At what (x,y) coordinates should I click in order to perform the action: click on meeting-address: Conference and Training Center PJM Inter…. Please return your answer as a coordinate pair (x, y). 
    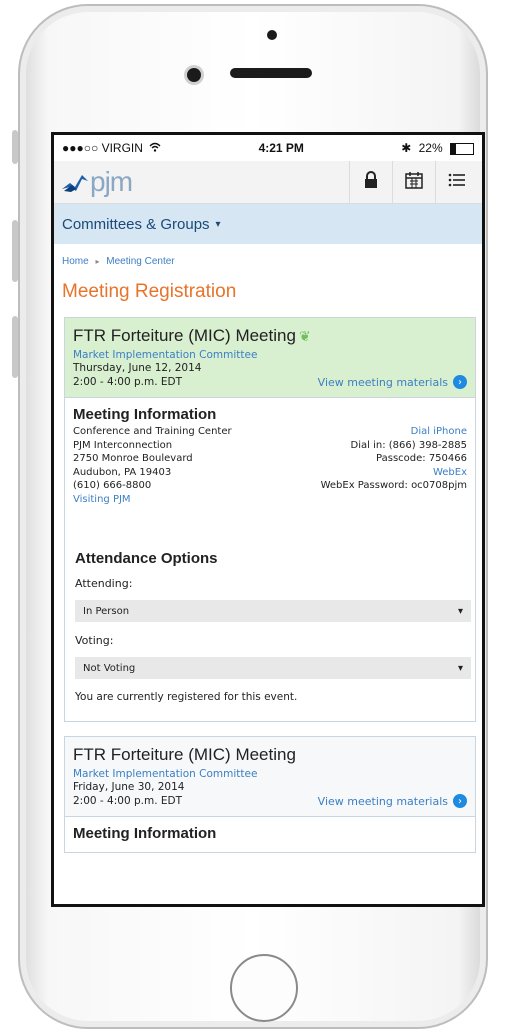
    Looking at the image, I should click on (152, 465).